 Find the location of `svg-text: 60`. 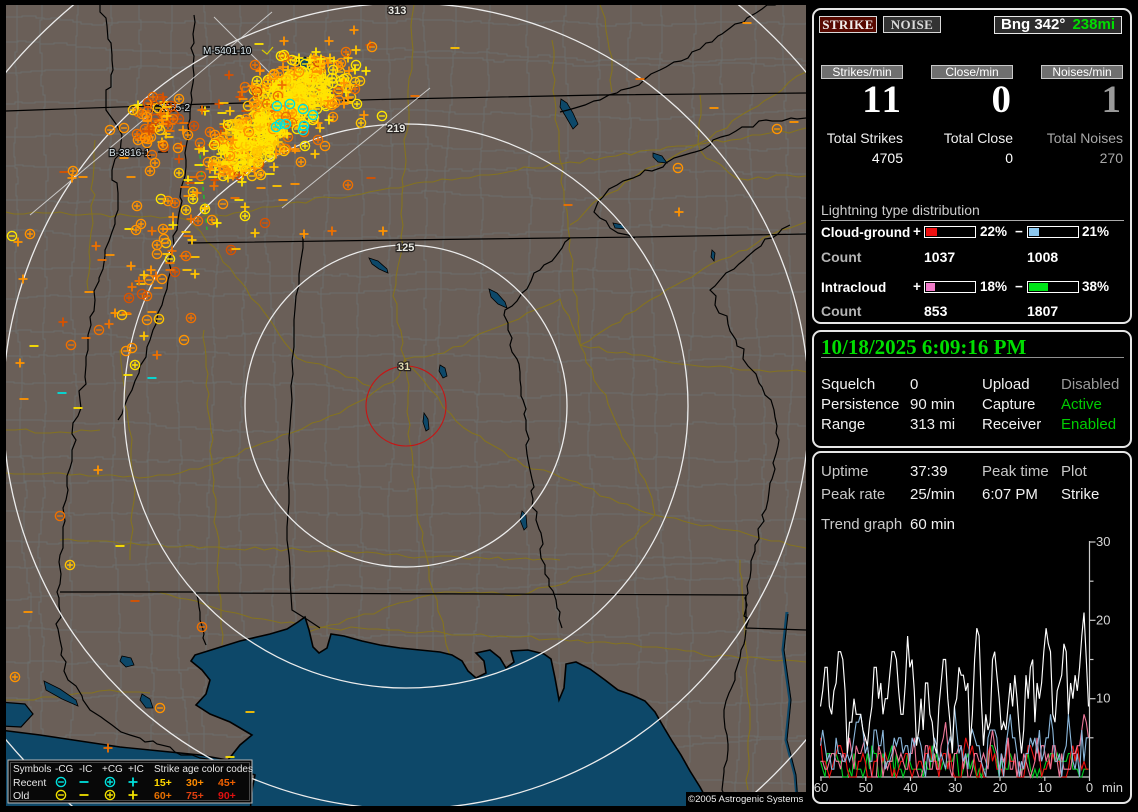

svg-text: 60 is located at coordinates (821, 787).